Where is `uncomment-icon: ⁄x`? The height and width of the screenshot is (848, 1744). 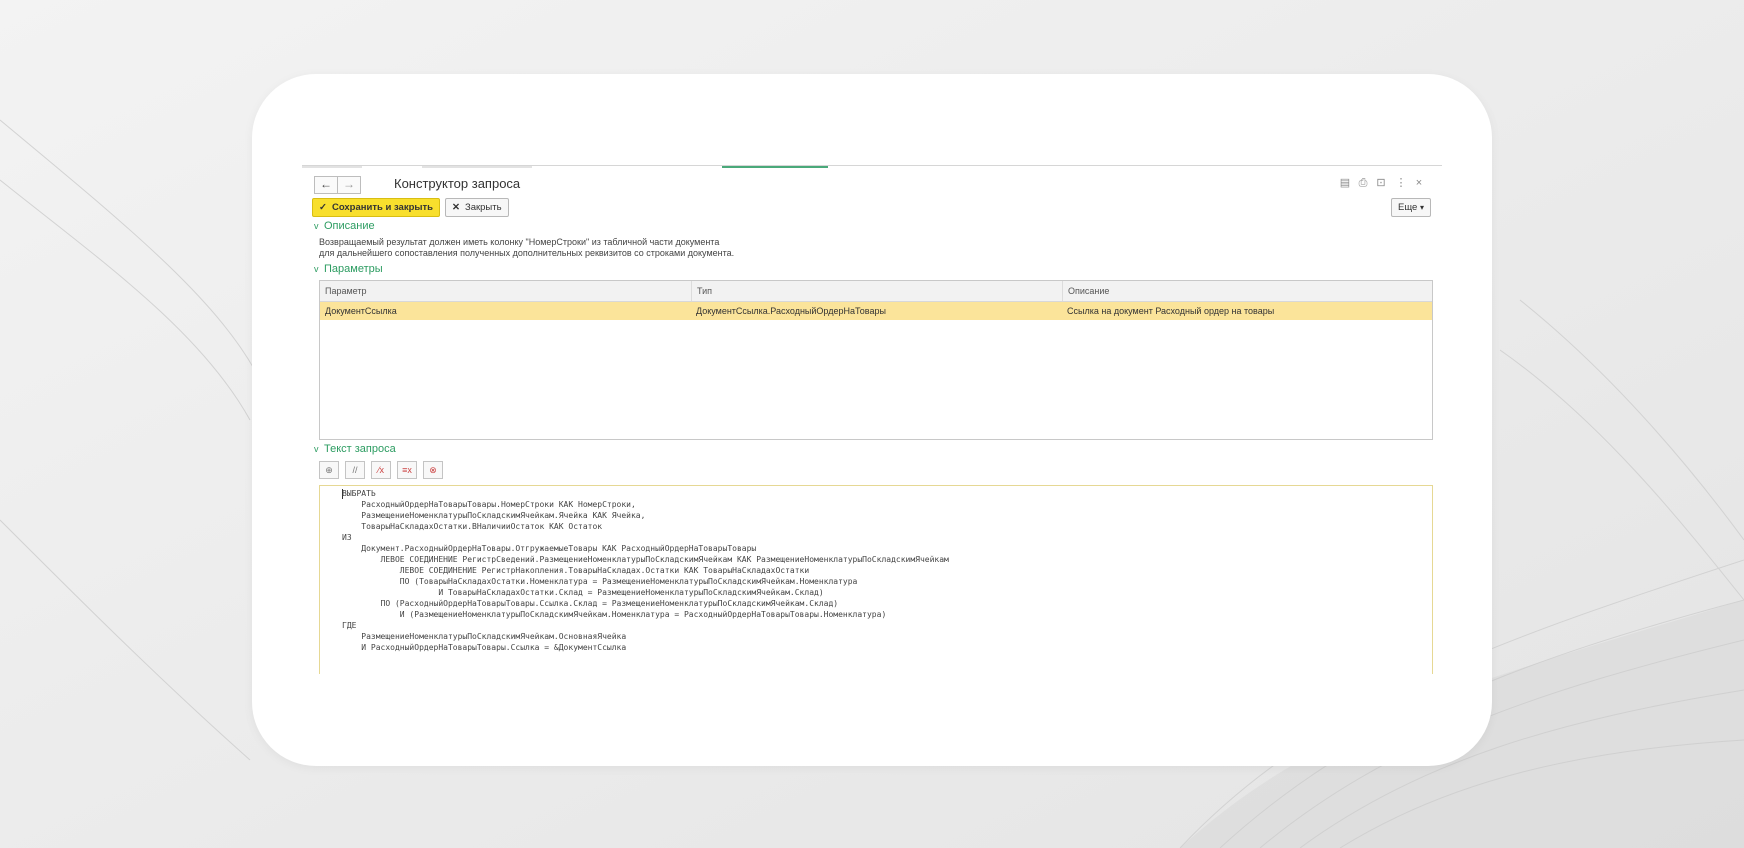 uncomment-icon: ⁄x is located at coordinates (381, 470).